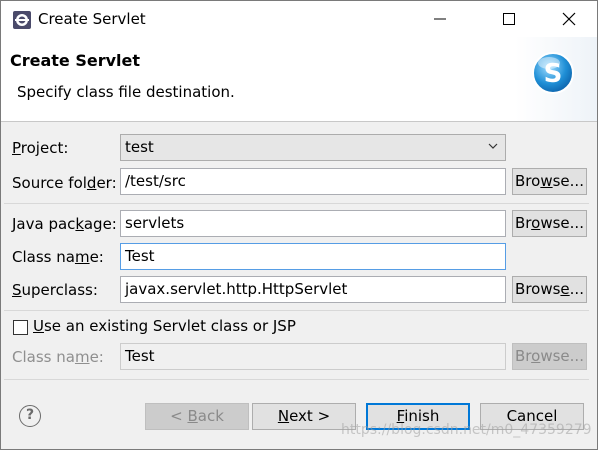 The image size is (598, 450). I want to click on minimize-icon, so click(440, 19).